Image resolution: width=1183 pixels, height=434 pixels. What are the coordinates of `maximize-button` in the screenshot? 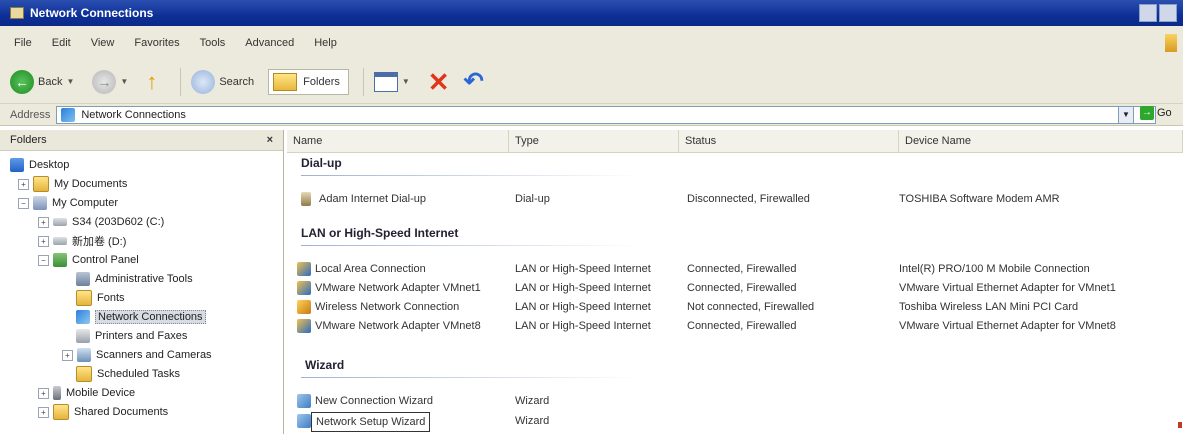 It's located at (1168, 13).